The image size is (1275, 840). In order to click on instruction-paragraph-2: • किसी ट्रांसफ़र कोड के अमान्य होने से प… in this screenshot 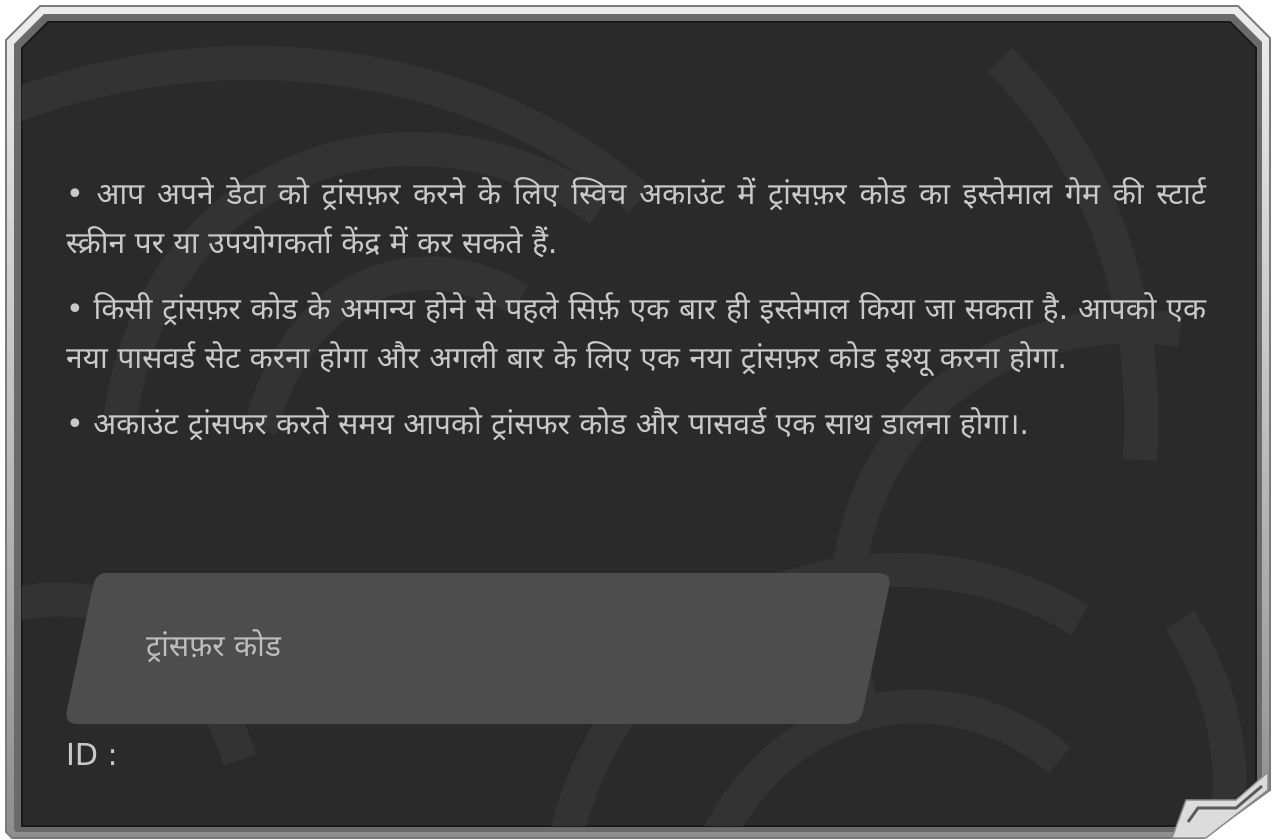, I will do `click(636, 334)`.